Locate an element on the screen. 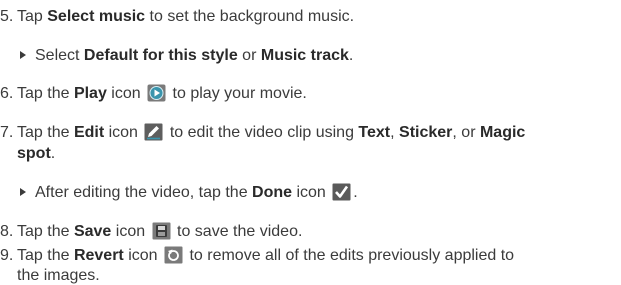  play-icon is located at coordinates (156, 93).